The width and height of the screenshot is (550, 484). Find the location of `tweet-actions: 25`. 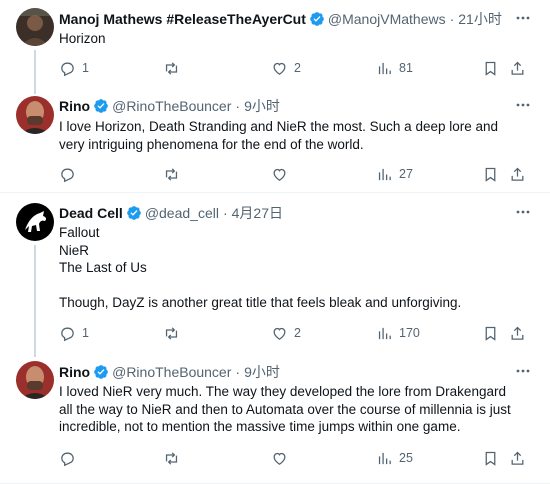

tweet-actions: 25 is located at coordinates (294, 458).